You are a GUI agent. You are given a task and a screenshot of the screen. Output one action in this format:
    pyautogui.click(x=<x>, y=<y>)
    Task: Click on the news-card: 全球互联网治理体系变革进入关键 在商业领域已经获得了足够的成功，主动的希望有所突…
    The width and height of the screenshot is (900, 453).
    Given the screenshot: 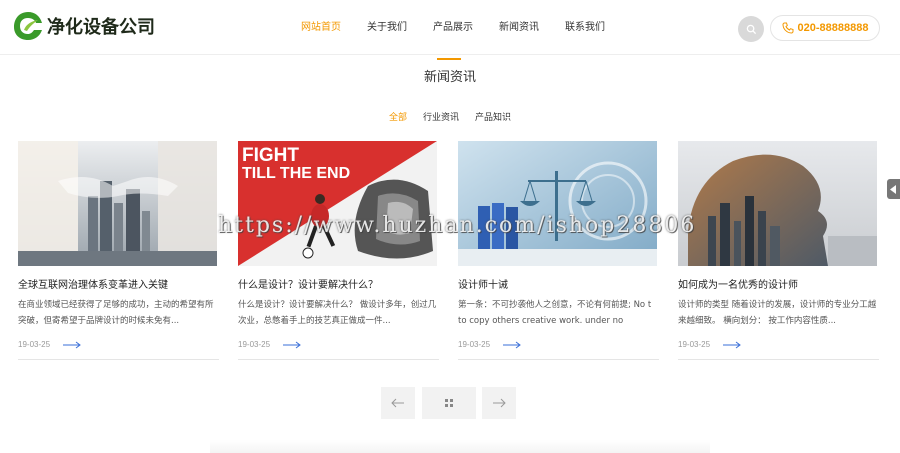 What is the action you would take?
    pyautogui.click(x=118, y=251)
    